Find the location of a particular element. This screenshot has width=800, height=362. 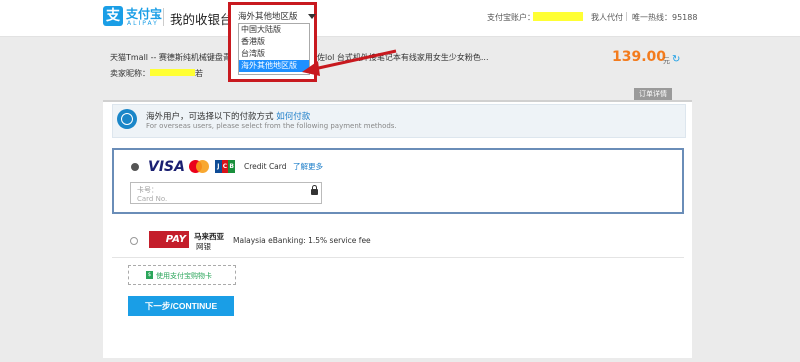

header-link-proxy-pay: 我人代付 is located at coordinates (607, 17).